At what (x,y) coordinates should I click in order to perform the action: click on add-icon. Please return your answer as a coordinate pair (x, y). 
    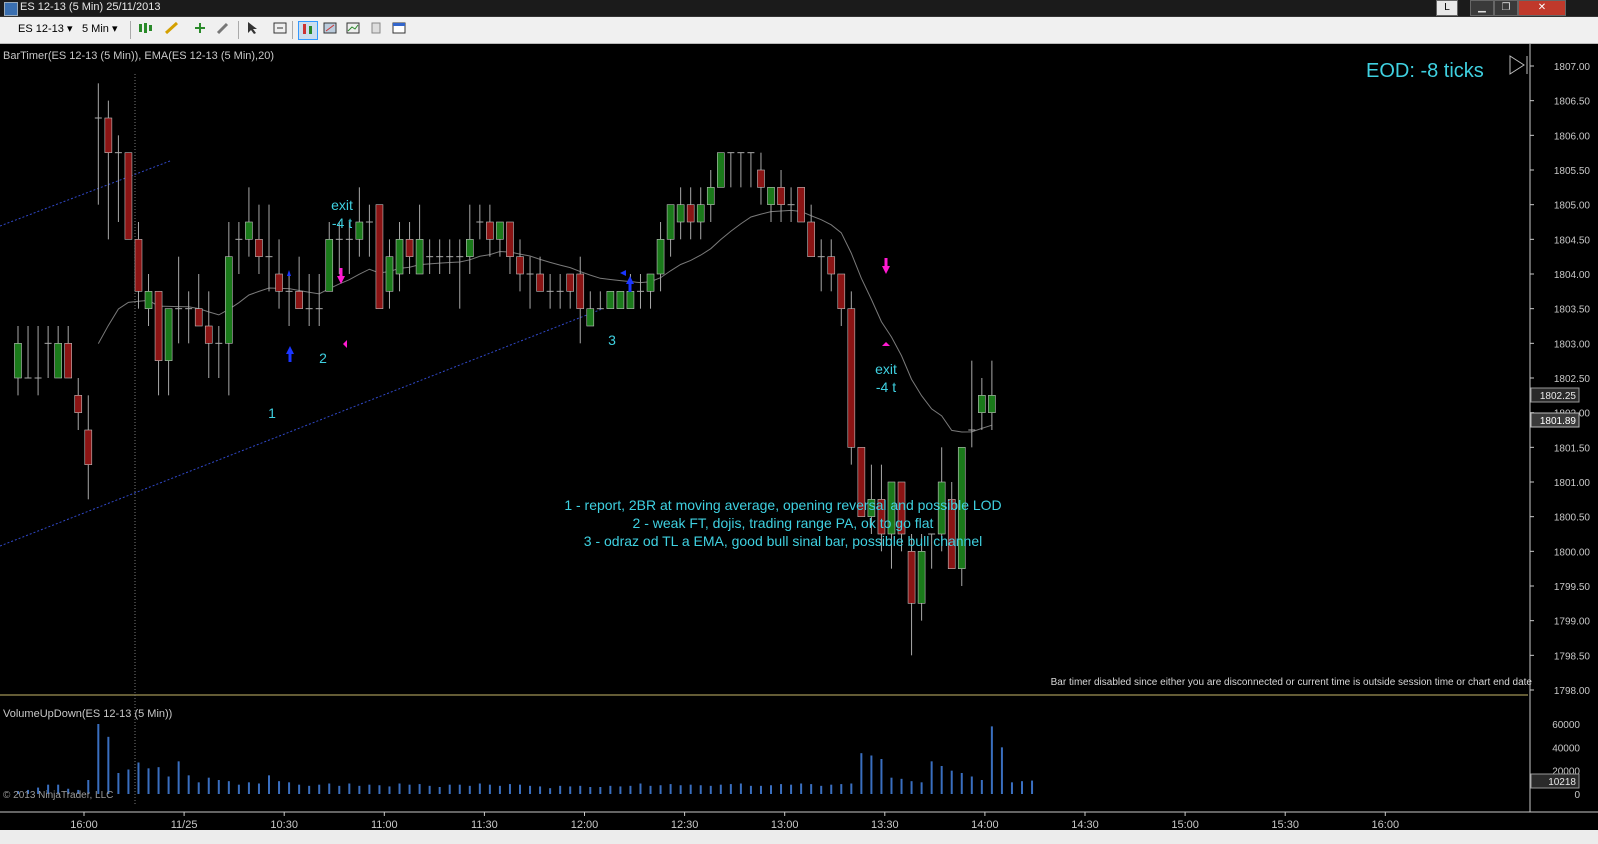
    Looking at the image, I should click on (200, 29).